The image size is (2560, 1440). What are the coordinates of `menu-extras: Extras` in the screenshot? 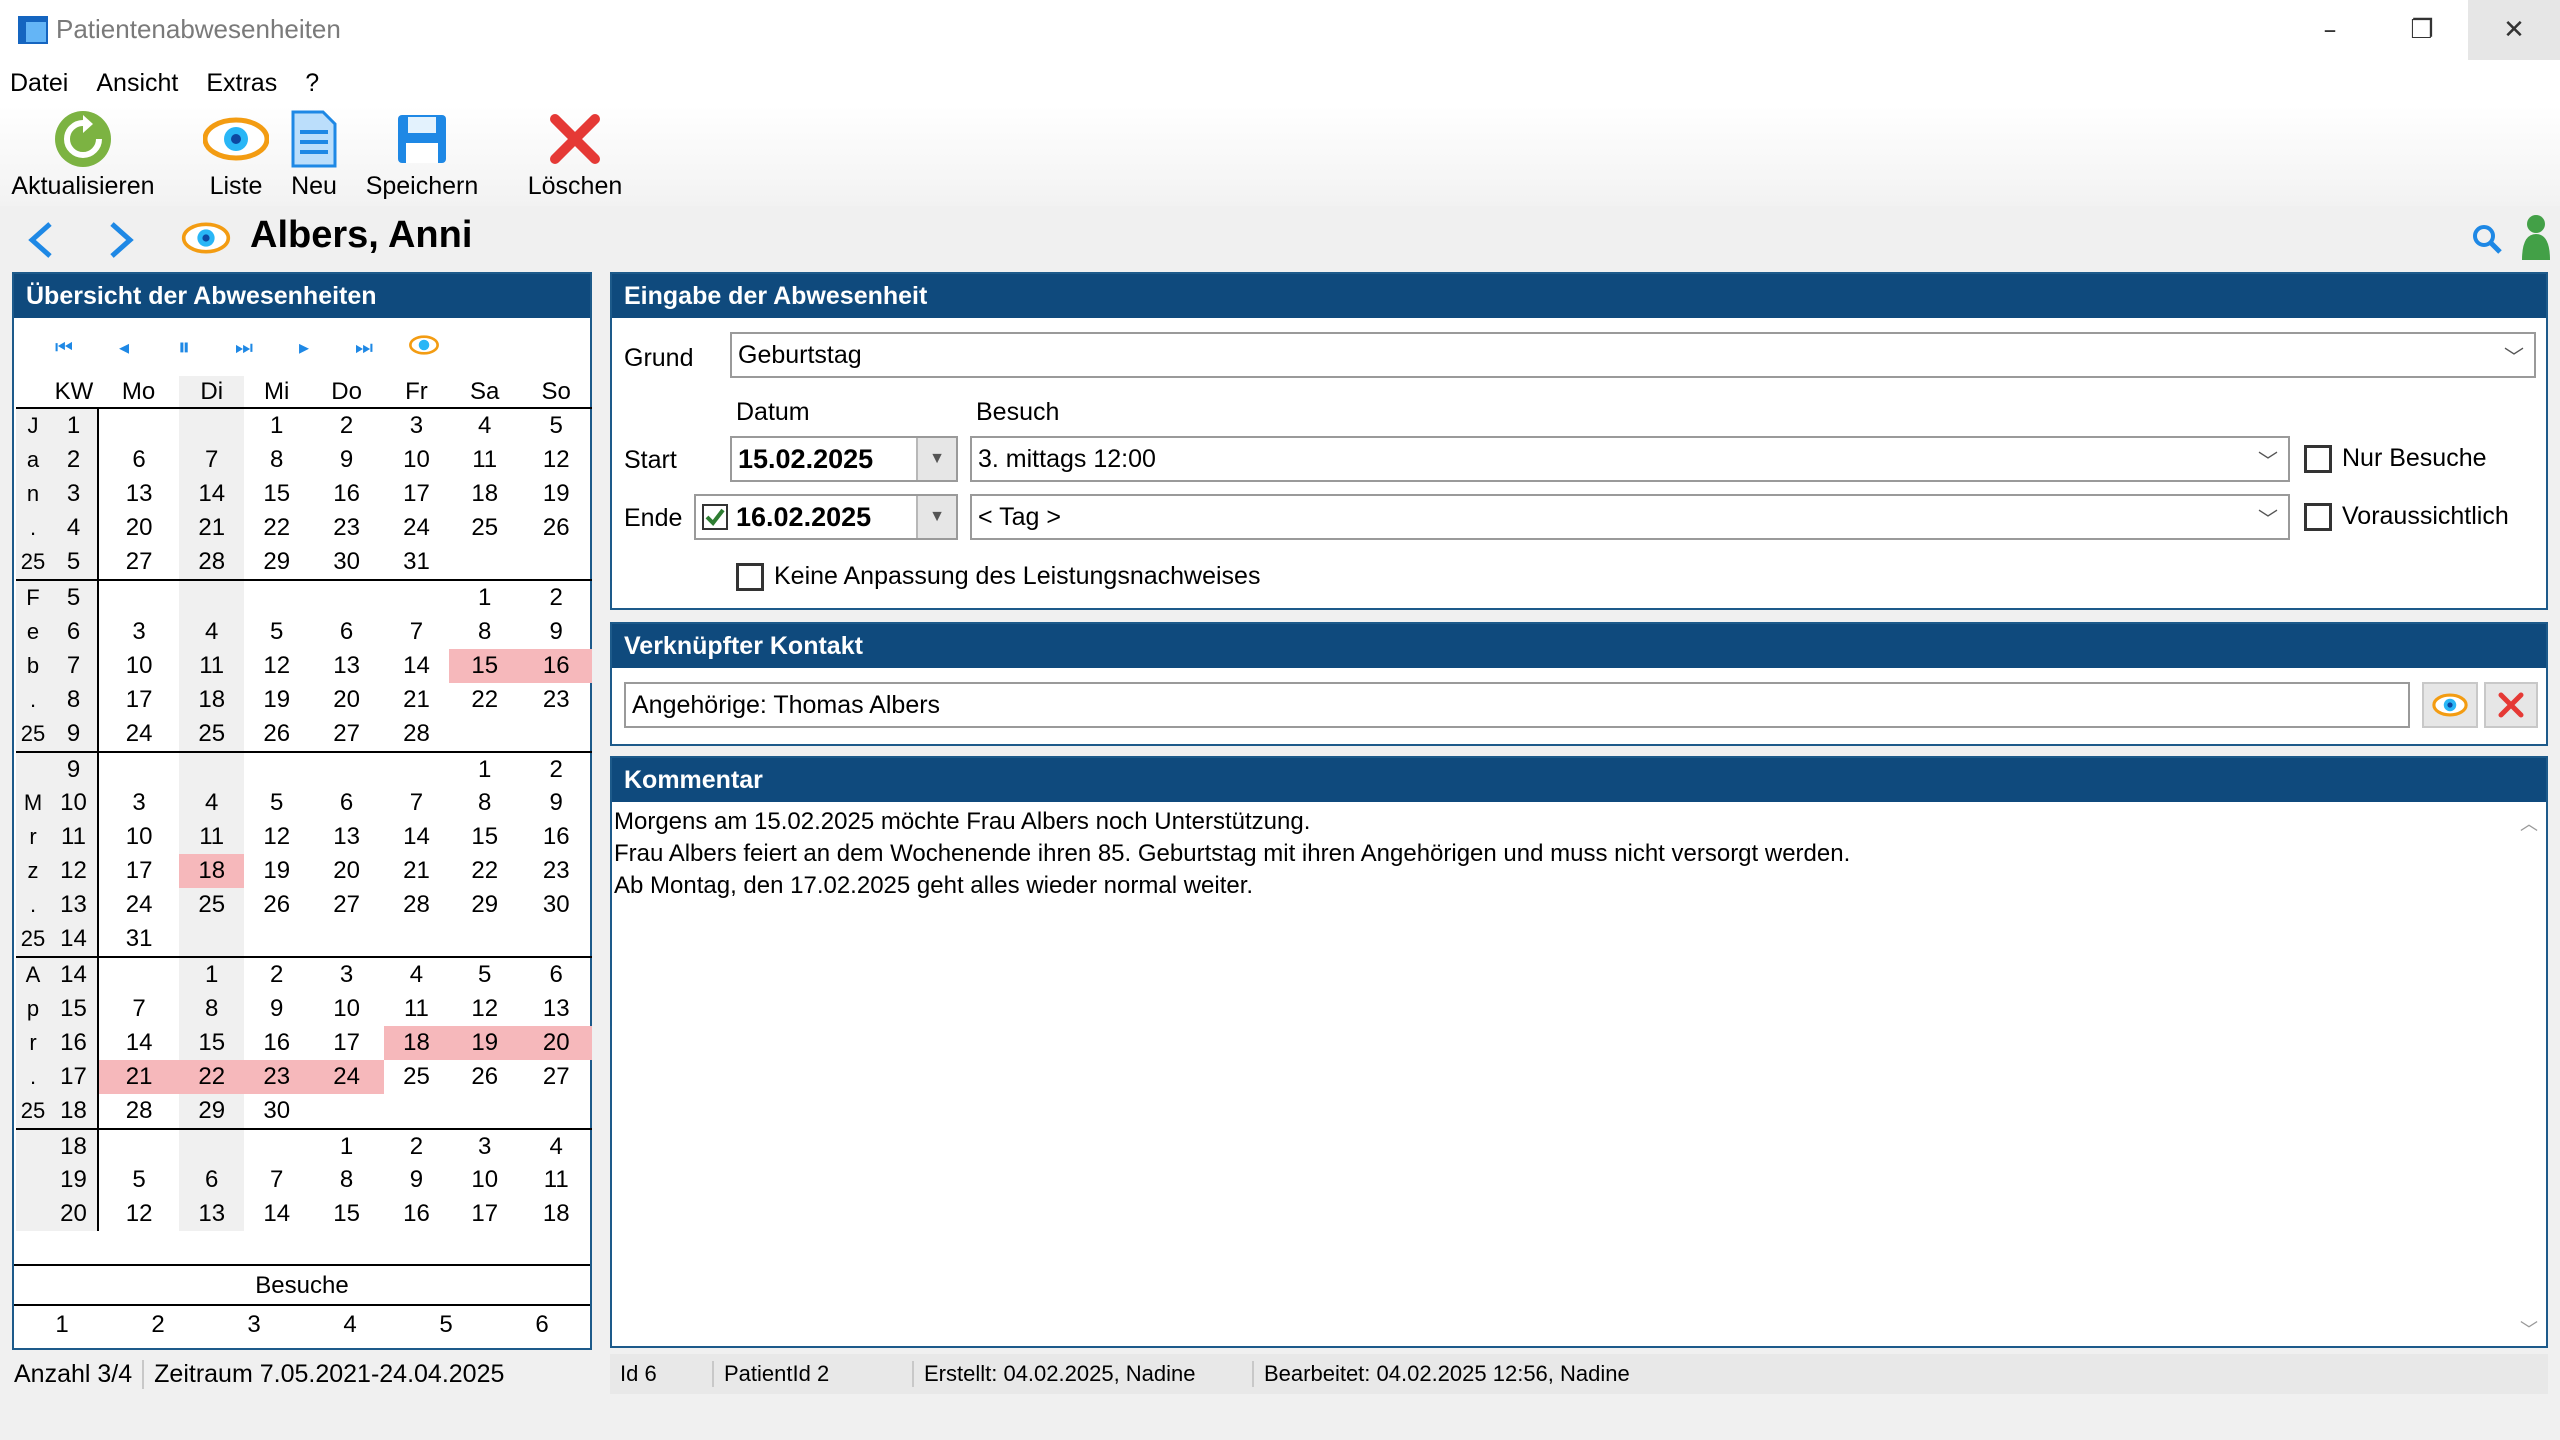 It's located at (241, 83).